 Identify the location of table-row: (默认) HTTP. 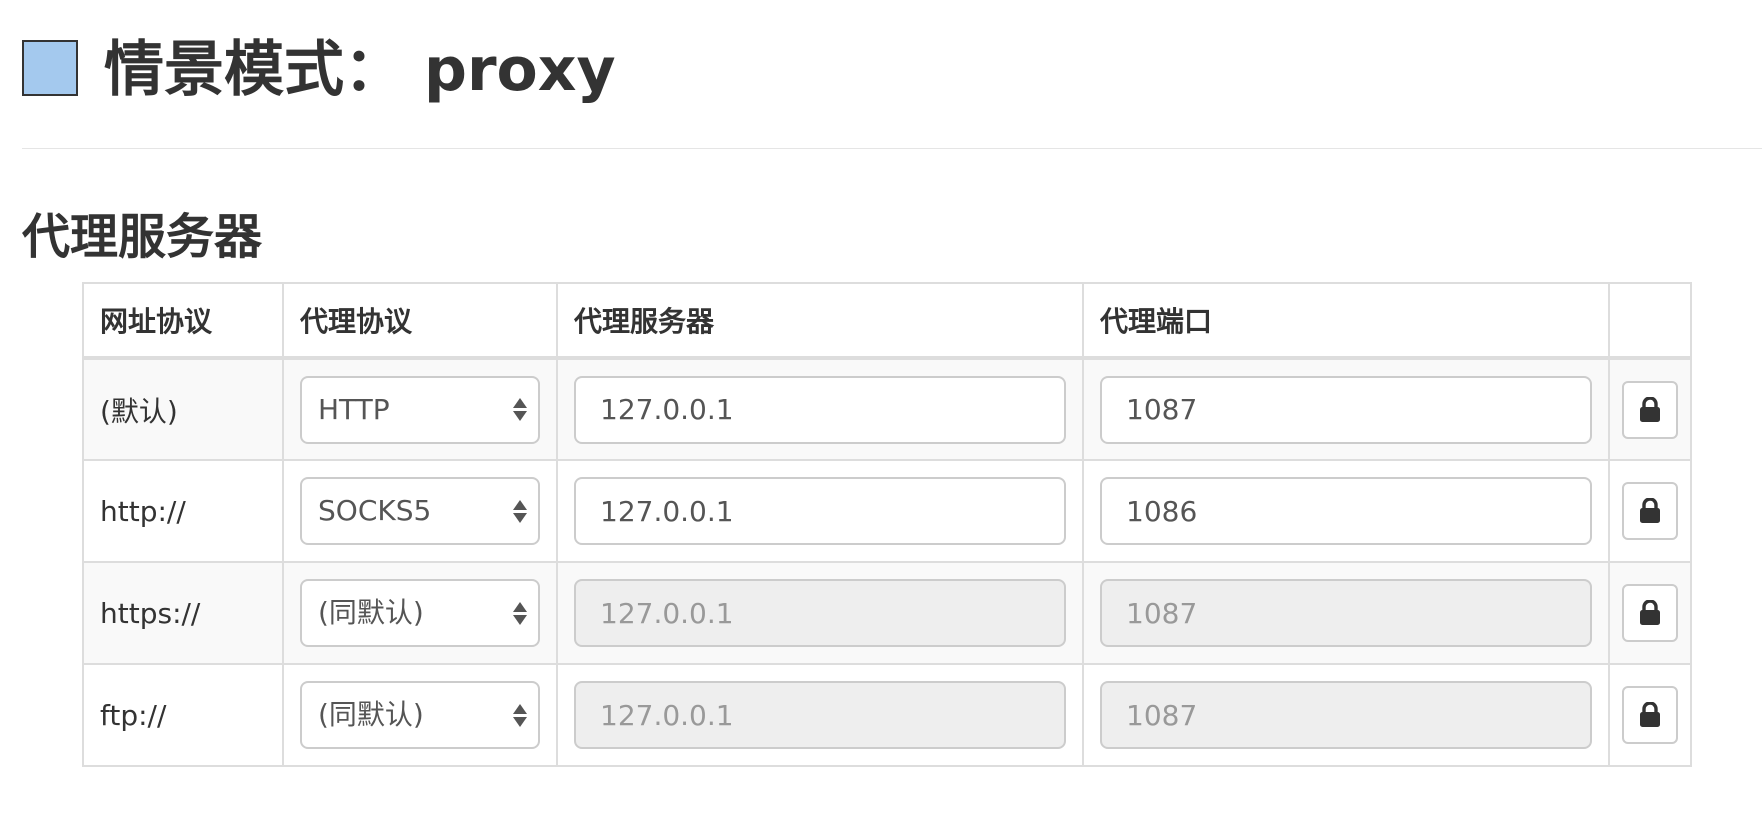
(887, 409).